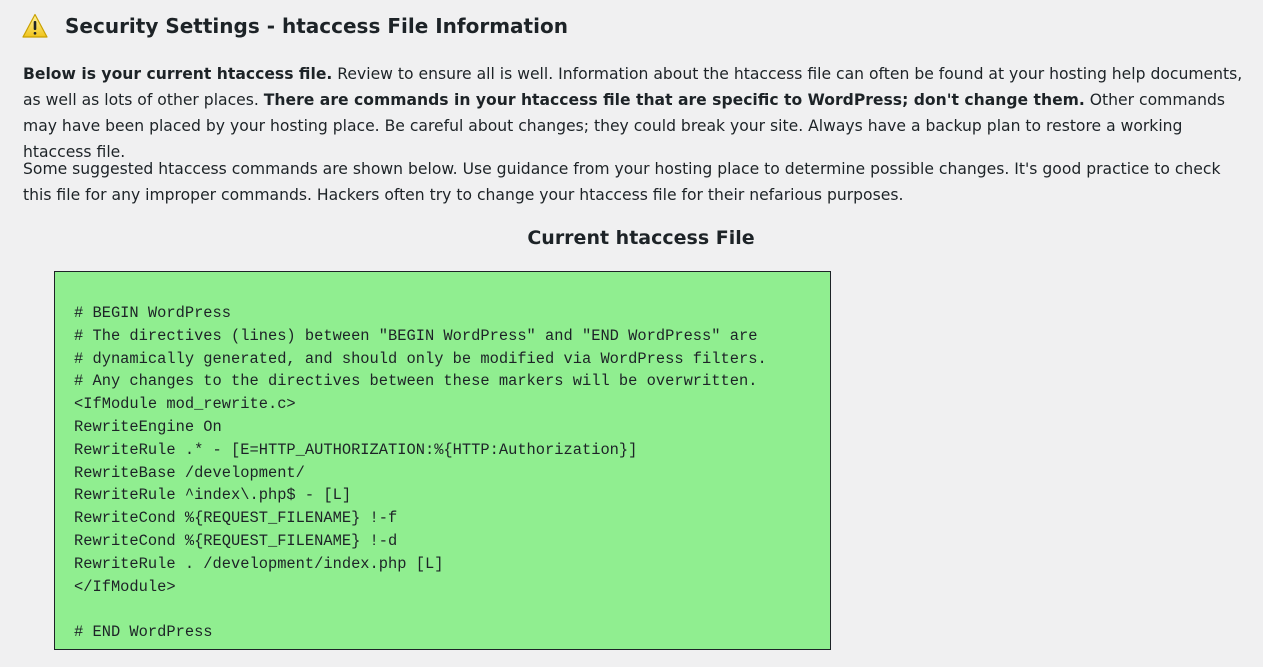 The height and width of the screenshot is (667, 1263). Describe the element at coordinates (420, 609) in the screenshot. I see `htaccess-line` at that location.